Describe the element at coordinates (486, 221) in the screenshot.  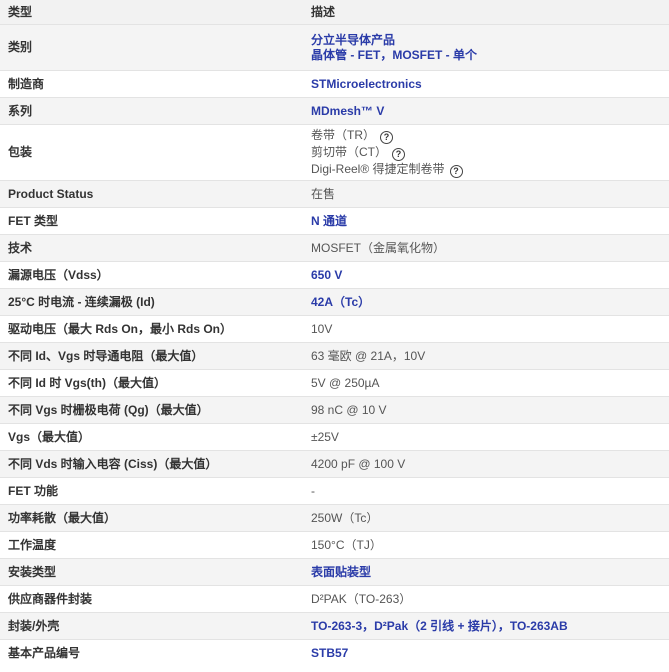
I see `fet-type-link: N 通道` at that location.